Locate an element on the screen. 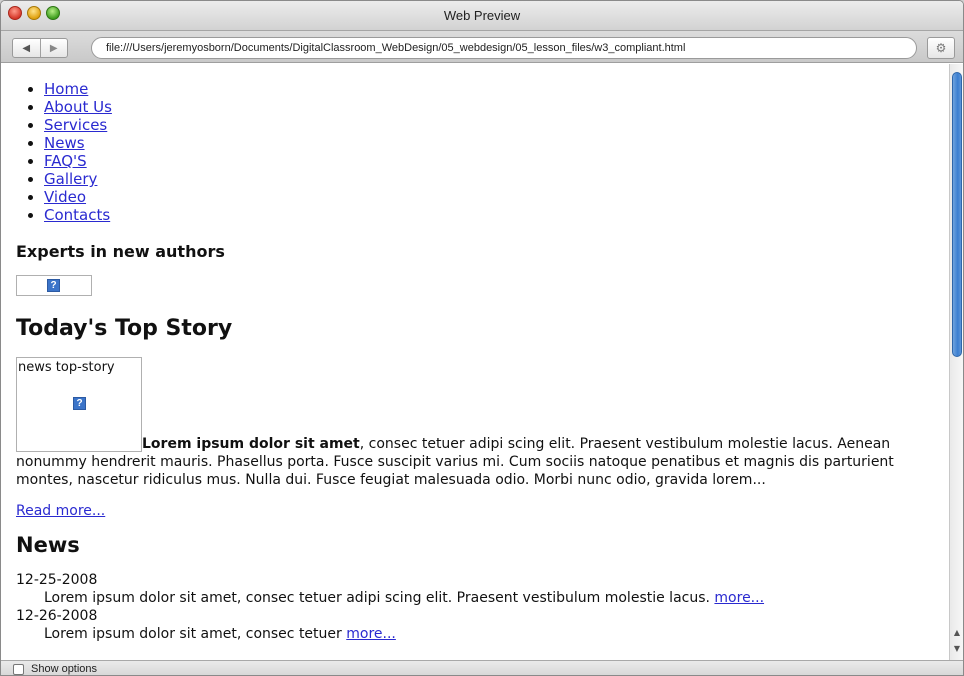  menu-link-contacts: Contacts is located at coordinates (77, 215).